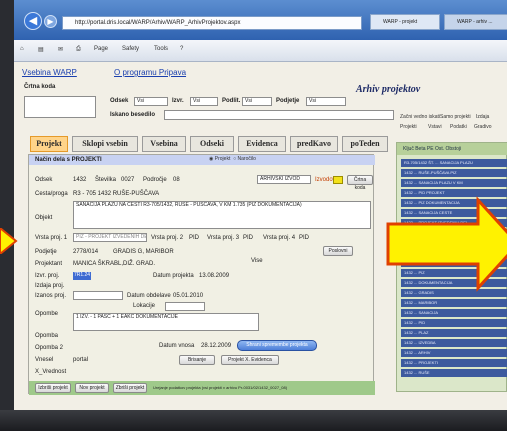  I want to click on filter-7: Gradivo, so click(483, 127).